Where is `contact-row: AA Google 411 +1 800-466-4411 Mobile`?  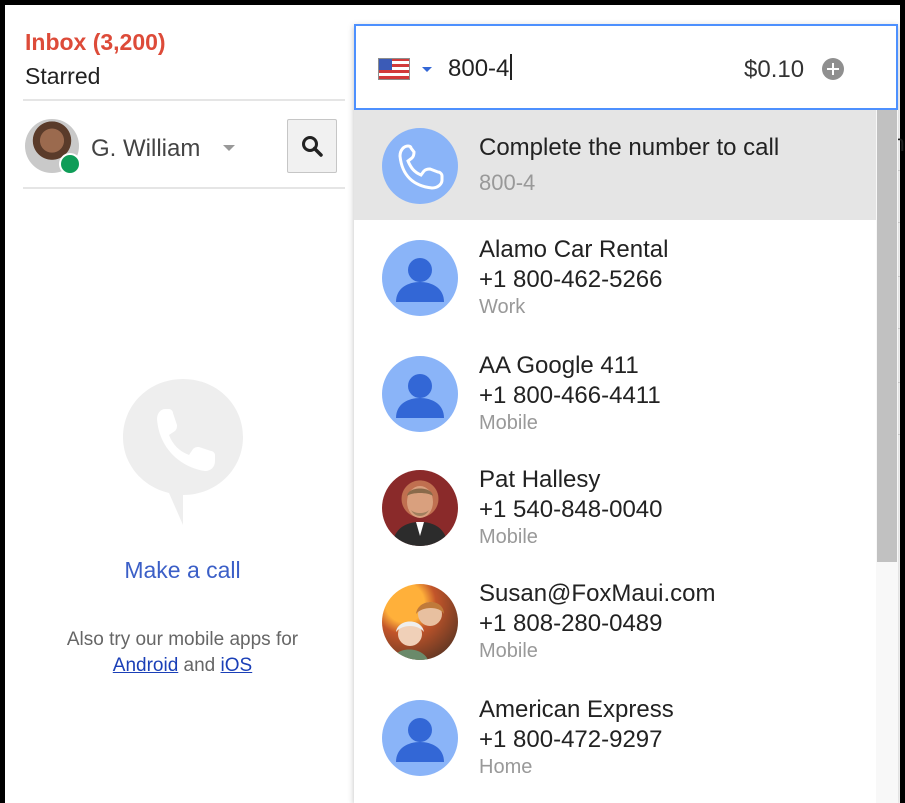
contact-row: AA Google 411 +1 800-466-4411 Mobile is located at coordinates (615, 393).